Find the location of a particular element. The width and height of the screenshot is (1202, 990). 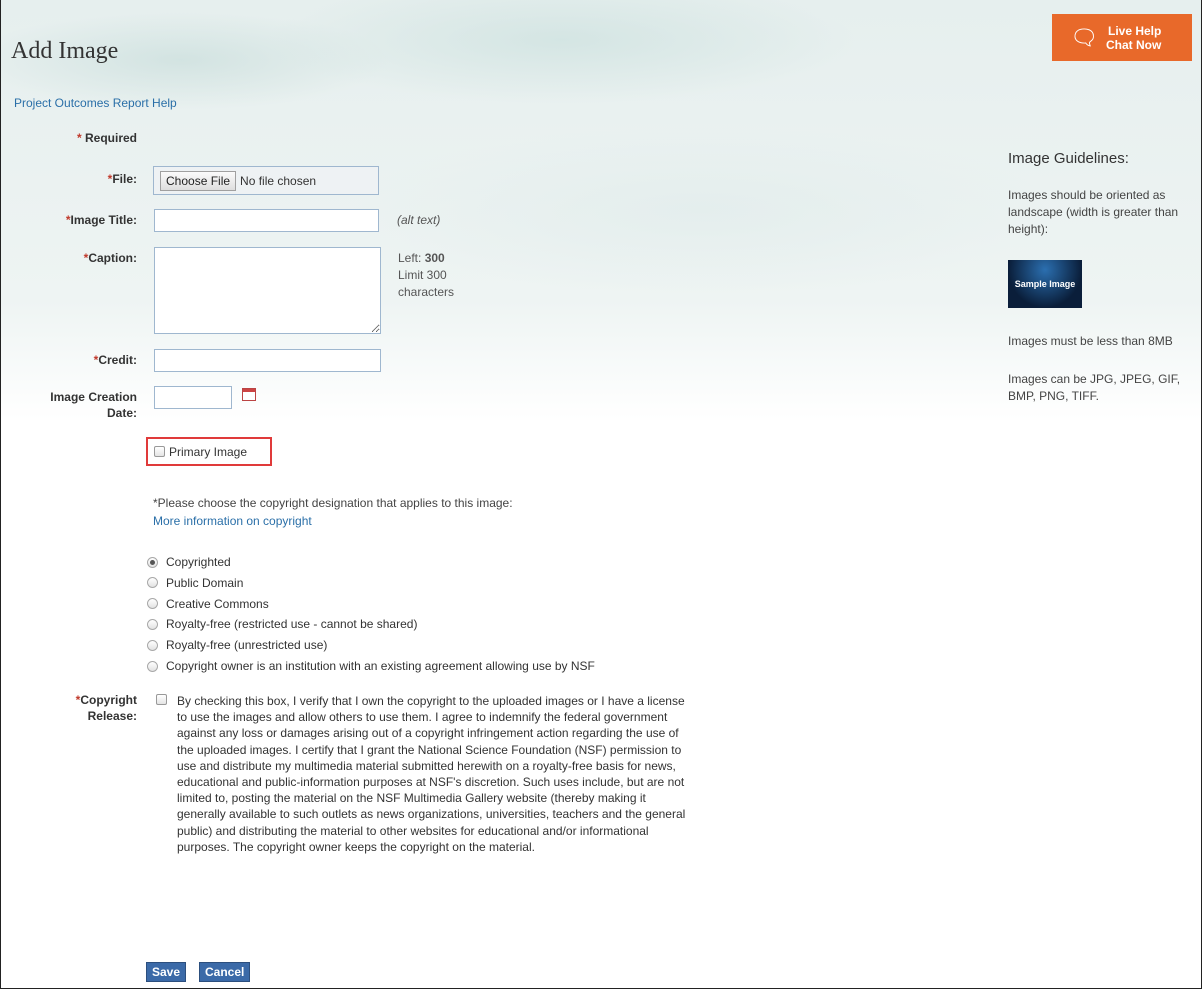

copyright-release-label: *Copyright Release: is located at coordinates (74, 708).